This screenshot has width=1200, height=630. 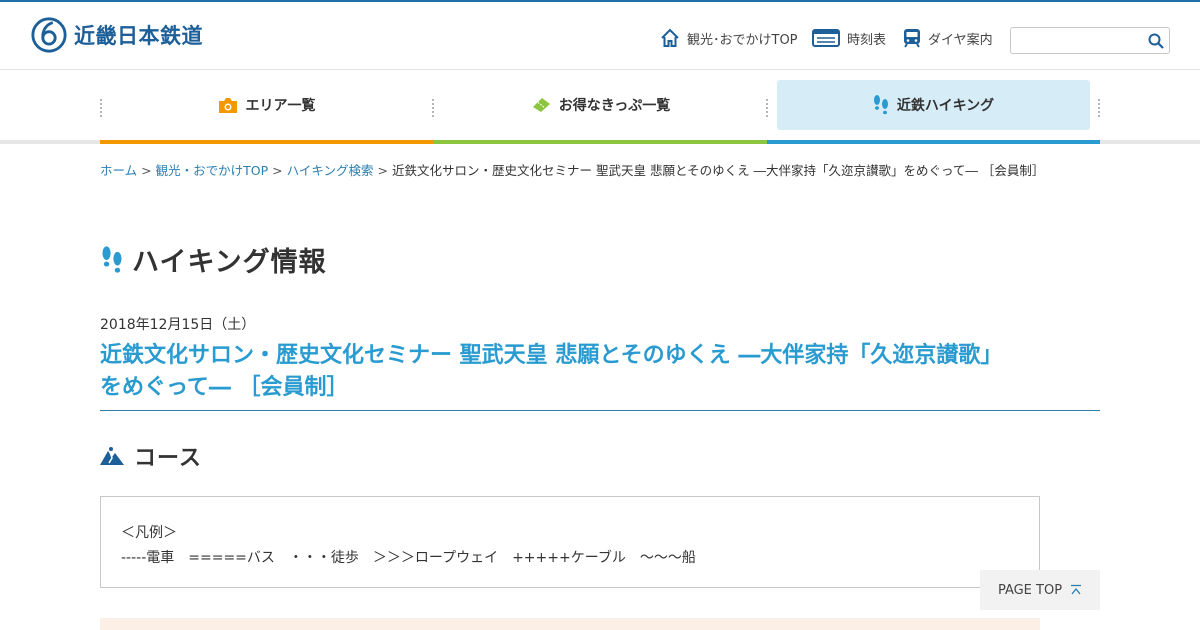 What do you see at coordinates (742, 40) in the screenshot?
I see `header-link-label: 観光･おでかけTOP` at bounding box center [742, 40].